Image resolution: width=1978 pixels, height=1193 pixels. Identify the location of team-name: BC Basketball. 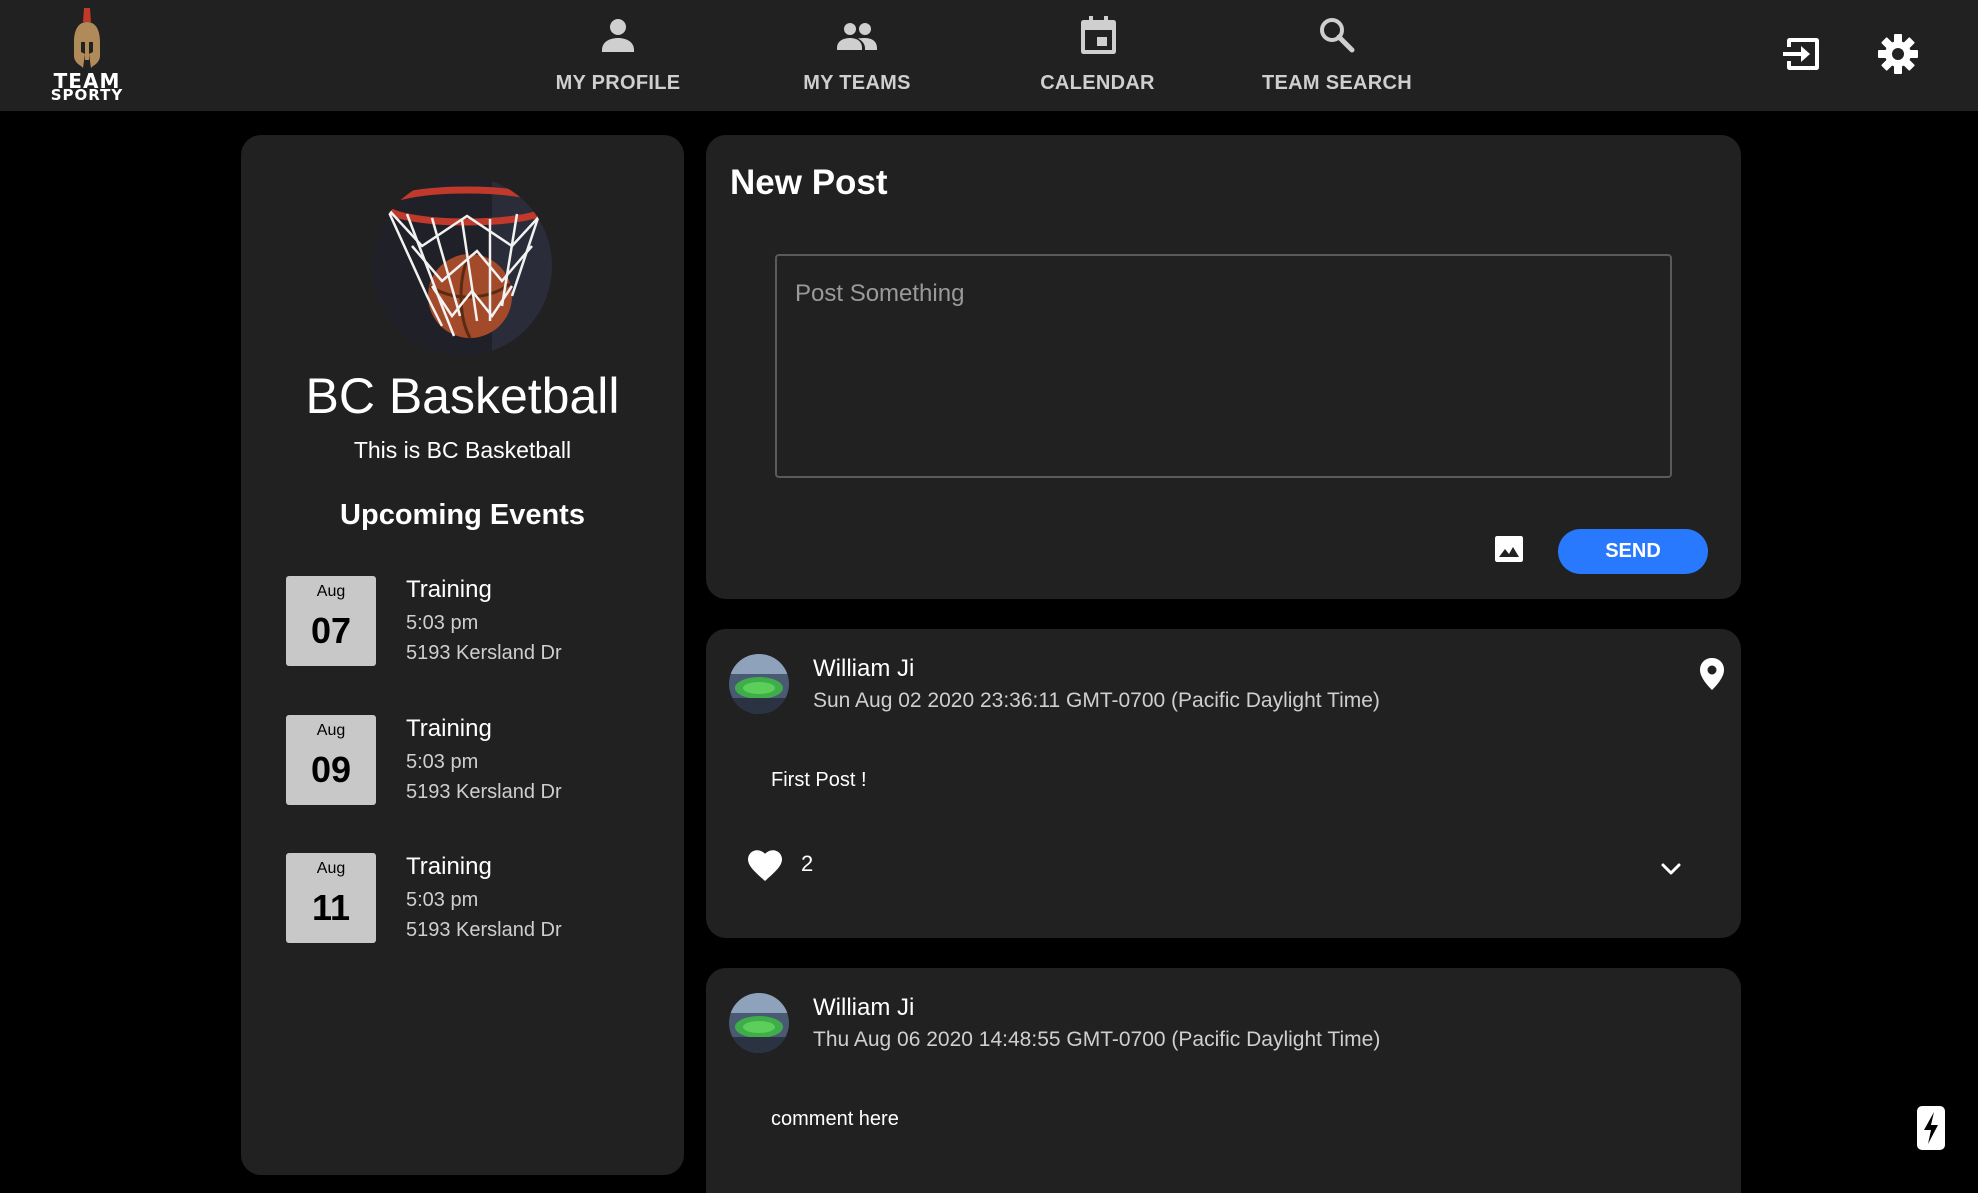
(462, 396).